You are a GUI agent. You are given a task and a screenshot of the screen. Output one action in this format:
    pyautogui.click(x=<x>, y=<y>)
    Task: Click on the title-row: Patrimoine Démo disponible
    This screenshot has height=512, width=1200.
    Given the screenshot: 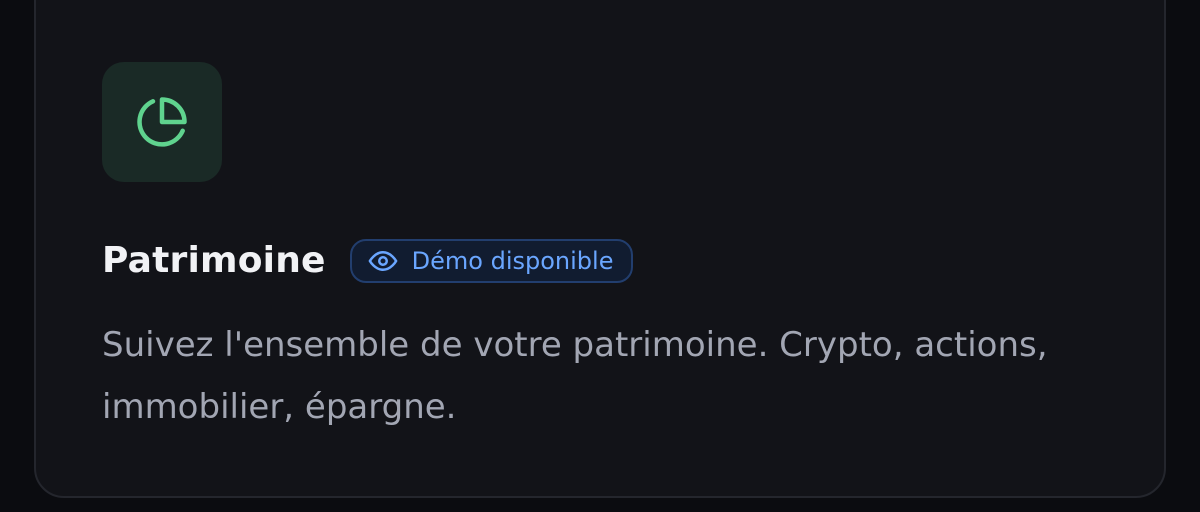 What is the action you would take?
    pyautogui.click(x=368, y=261)
    